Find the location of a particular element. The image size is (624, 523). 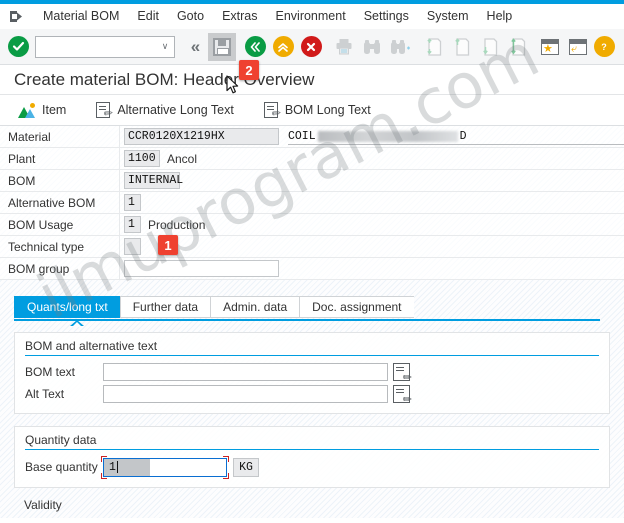

focus-corner-top-right is located at coordinates (226, 458).